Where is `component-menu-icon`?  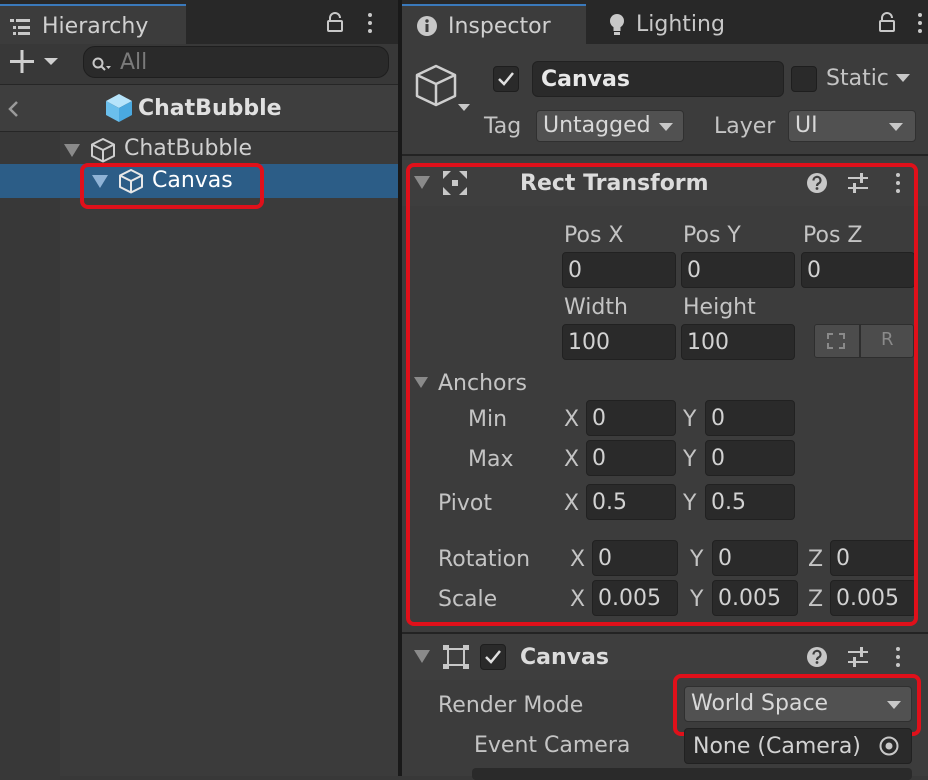
component-menu-icon is located at coordinates (898, 657).